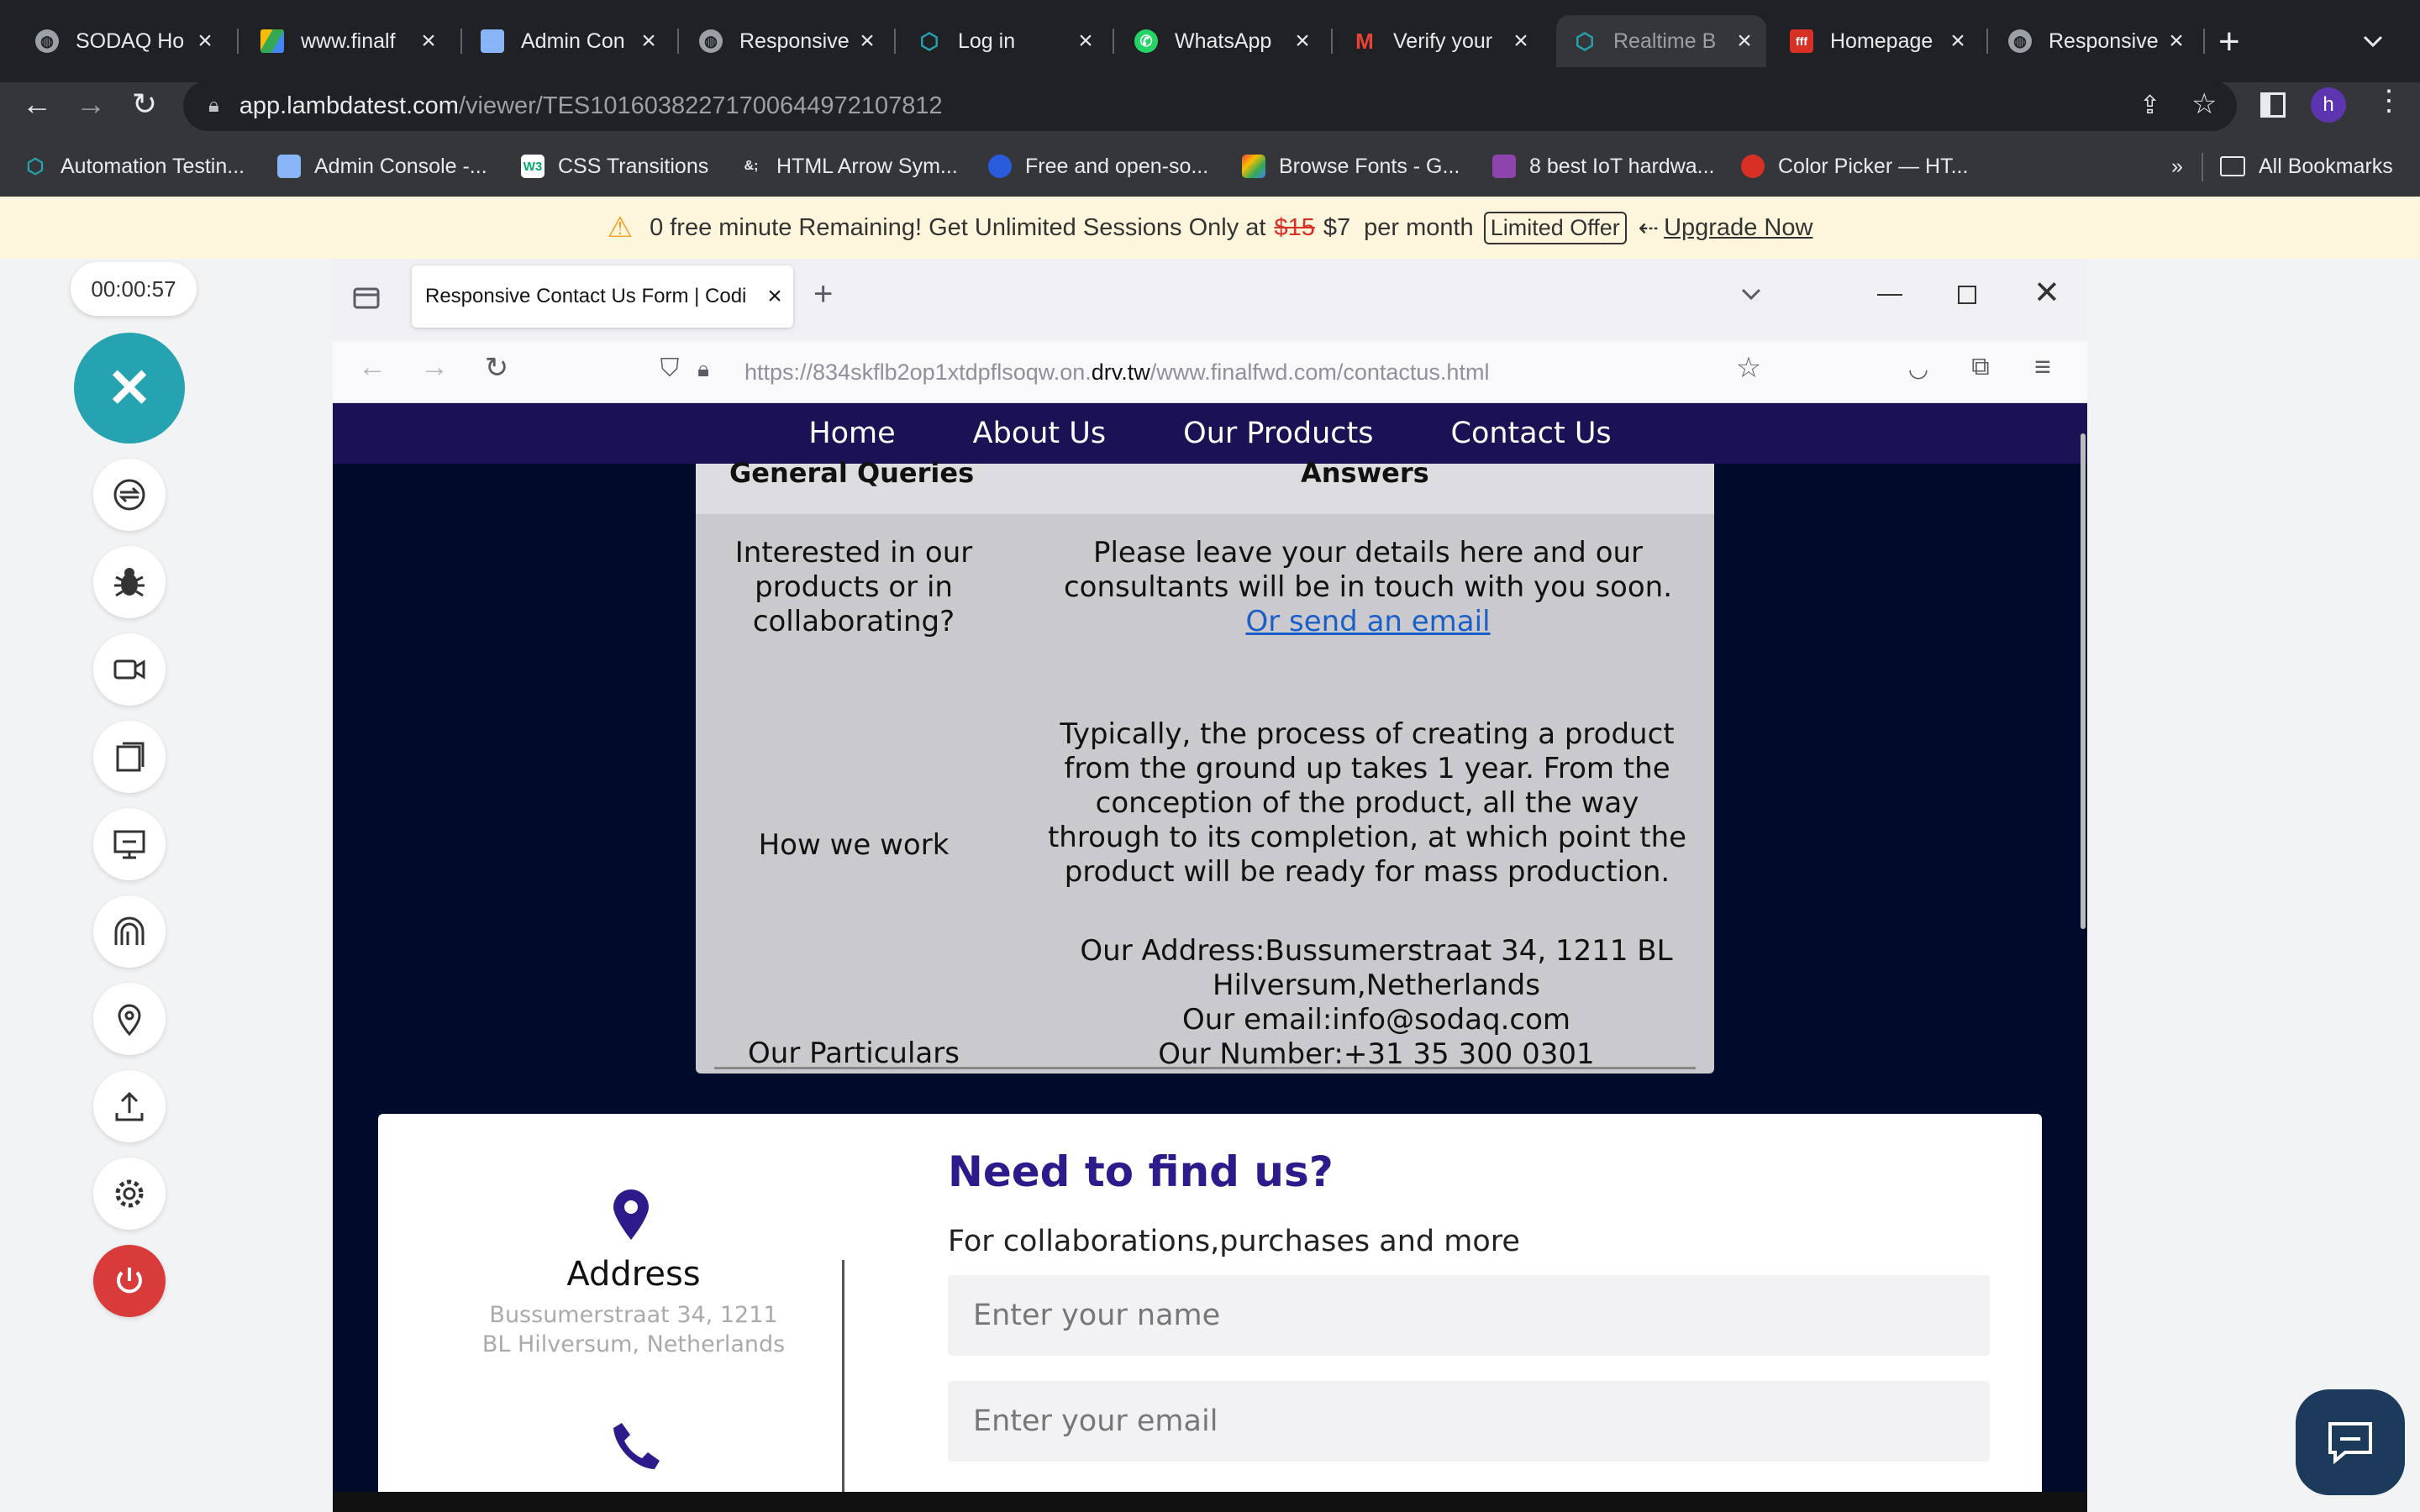  Describe the element at coordinates (852, 473) in the screenshot. I see `faq-header-queries: General Queries` at that location.